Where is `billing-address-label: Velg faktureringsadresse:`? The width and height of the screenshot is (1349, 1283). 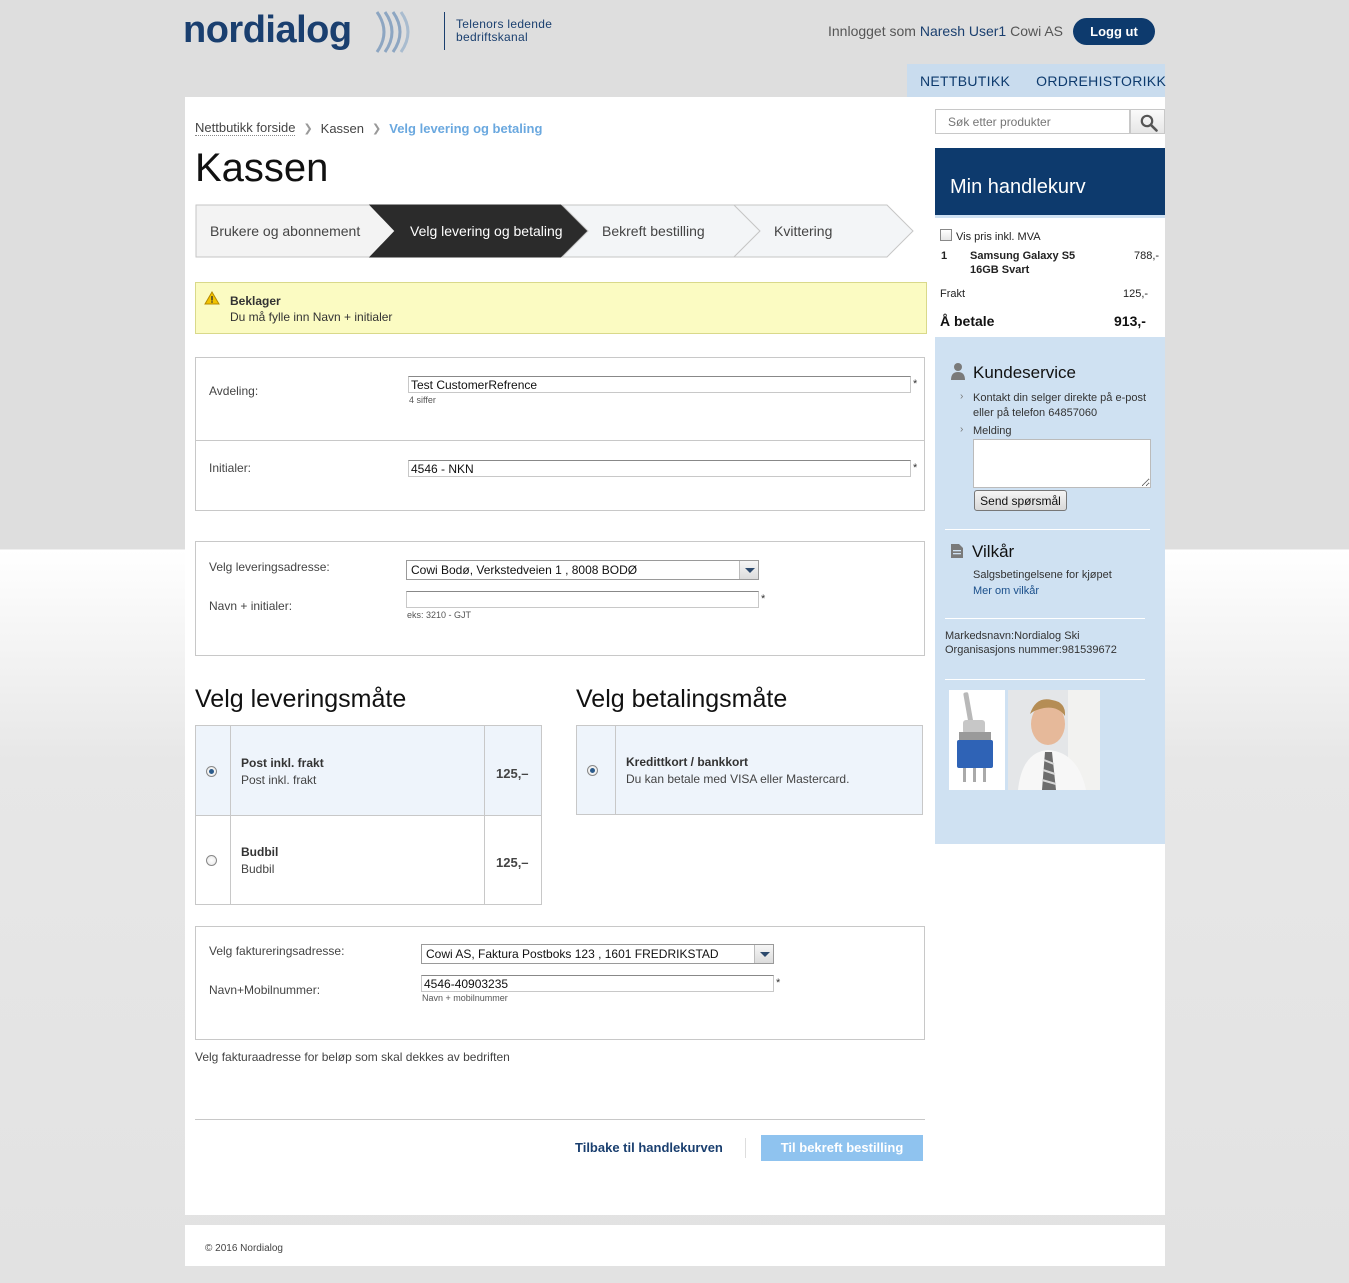 billing-address-label: Velg faktureringsadresse: is located at coordinates (277, 951).